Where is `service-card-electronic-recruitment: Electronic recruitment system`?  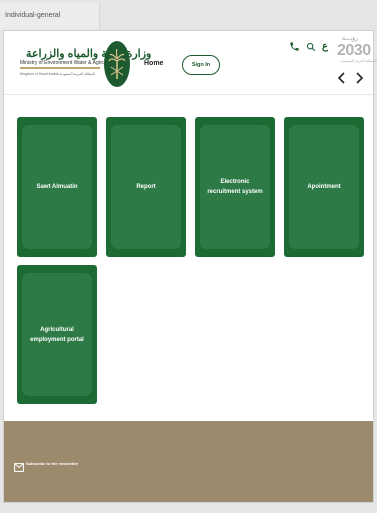
service-card-electronic-recruitment: Electronic recruitment system is located at coordinates (235, 187).